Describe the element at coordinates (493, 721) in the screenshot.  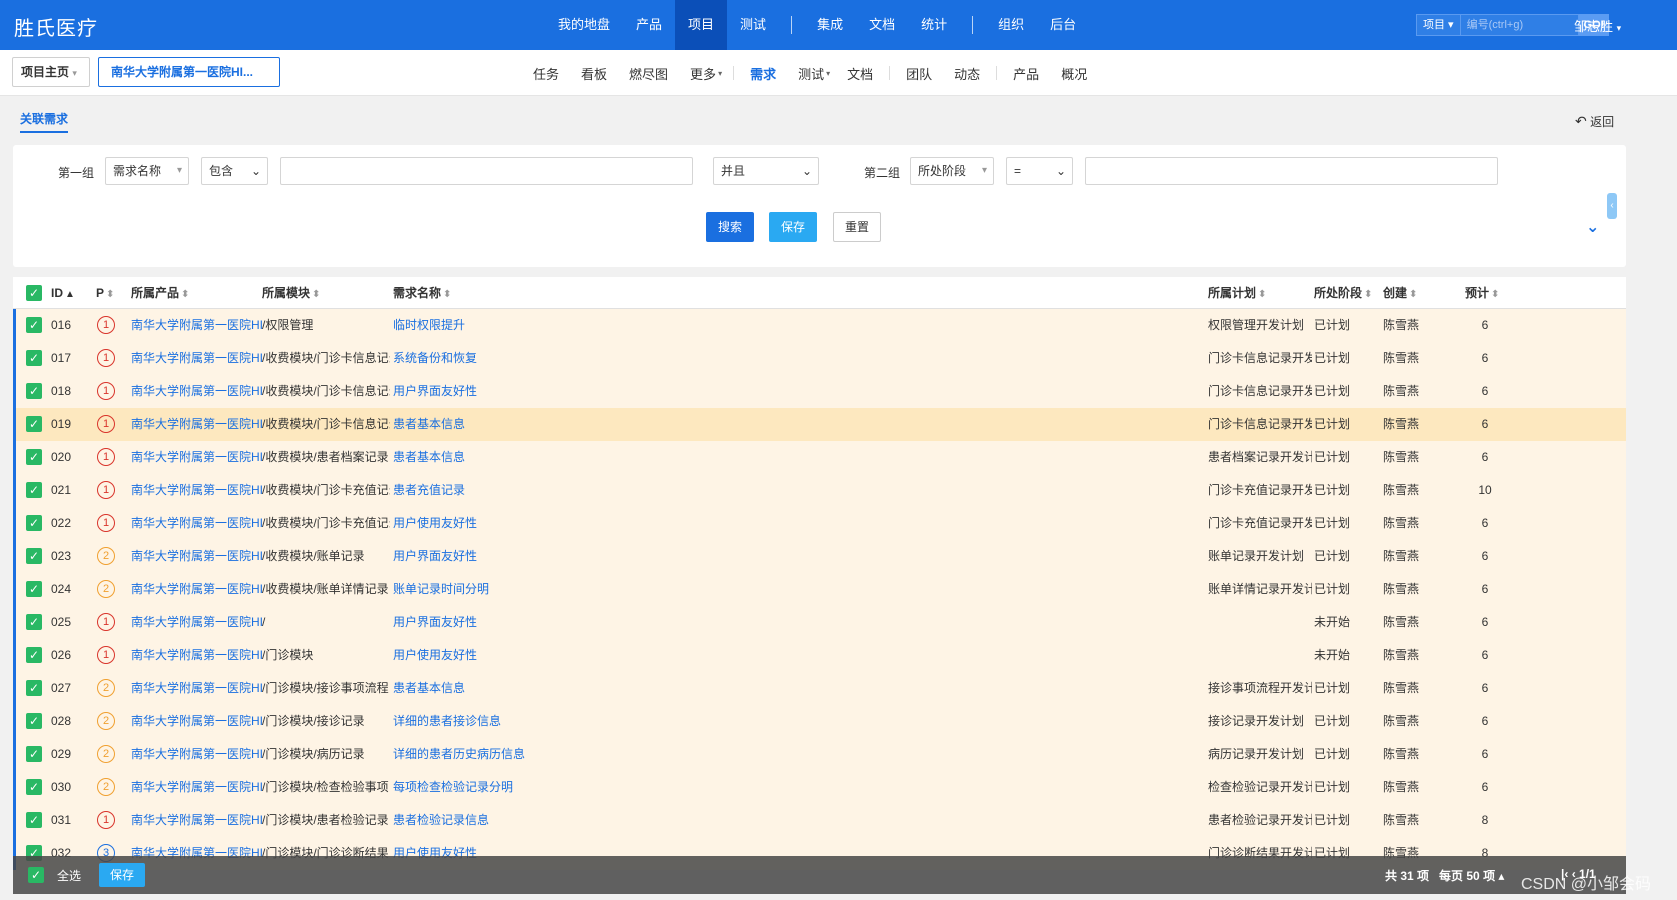
I see `cell-name: 详细的患者接诊信息` at that location.